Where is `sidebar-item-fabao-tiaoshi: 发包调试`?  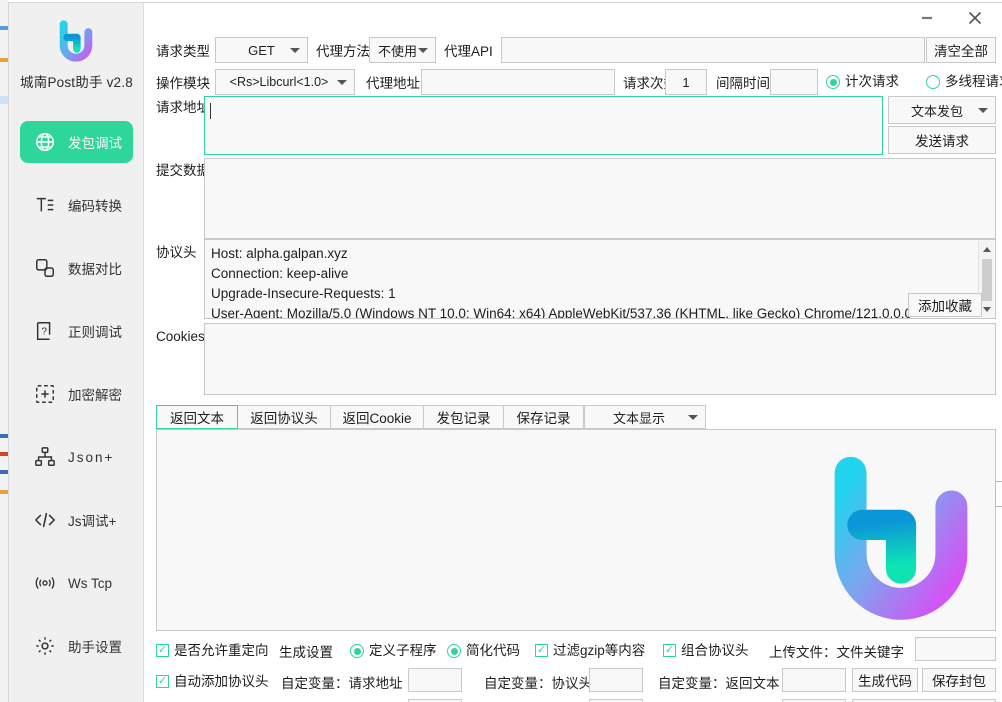
sidebar-item-fabao-tiaoshi: 发包调试 is located at coordinates (76, 142).